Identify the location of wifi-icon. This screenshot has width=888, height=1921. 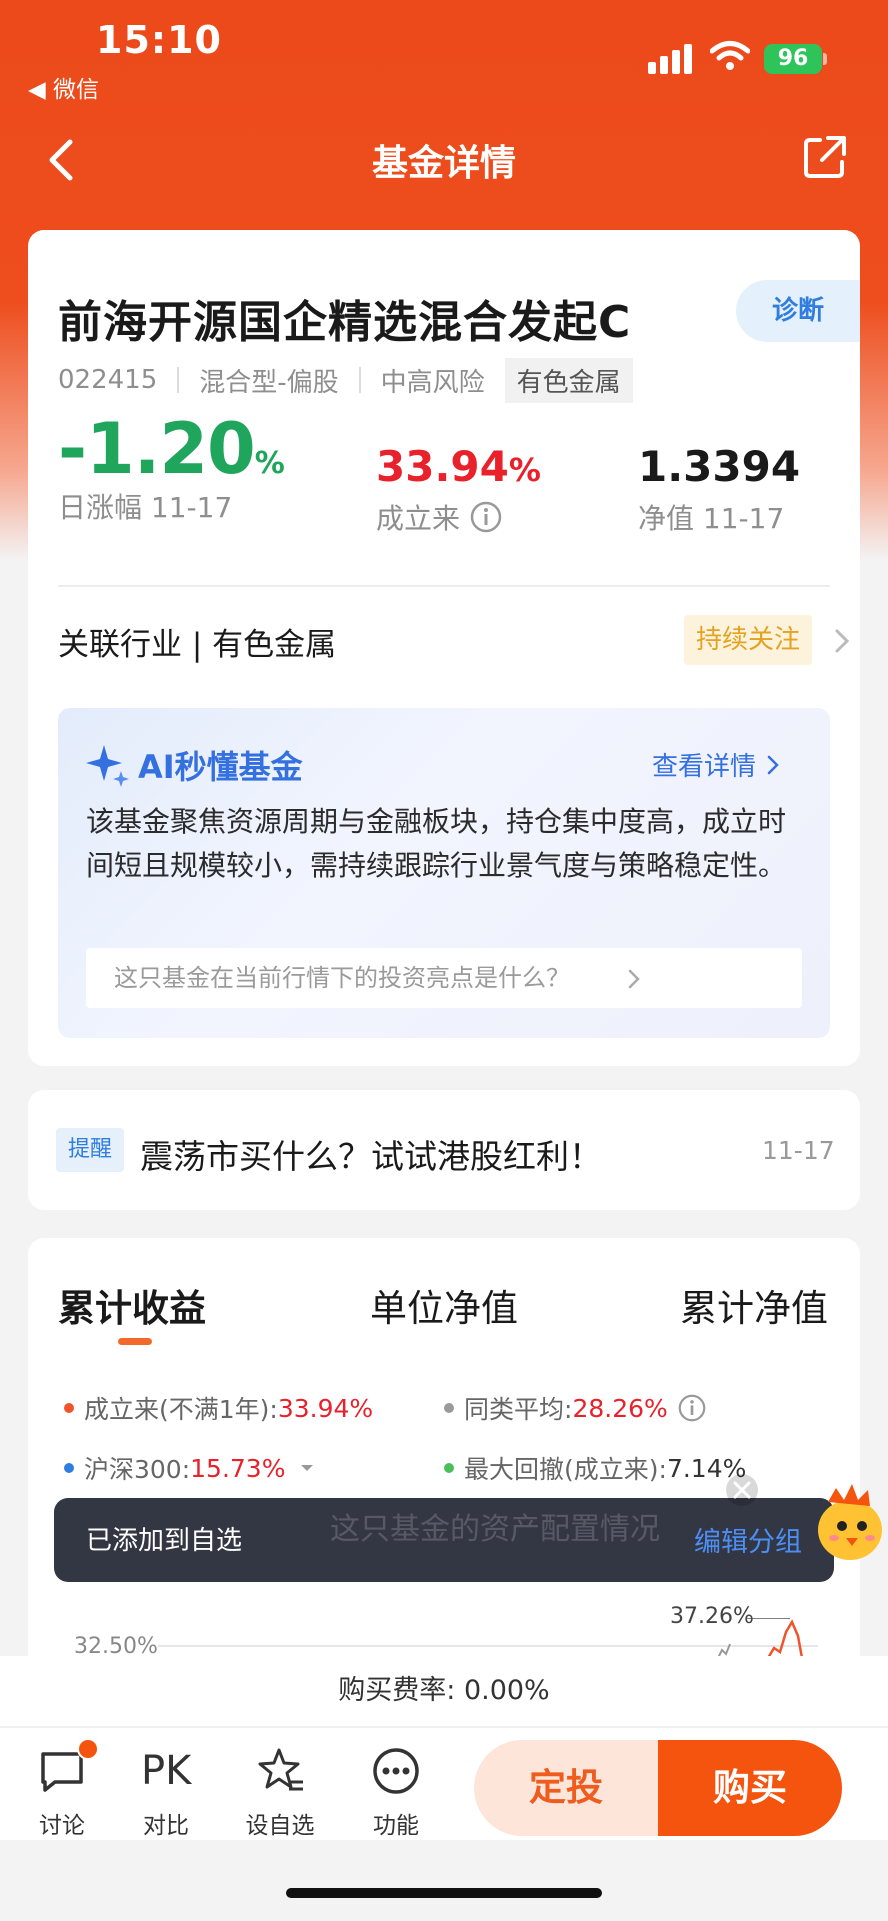
(730, 55).